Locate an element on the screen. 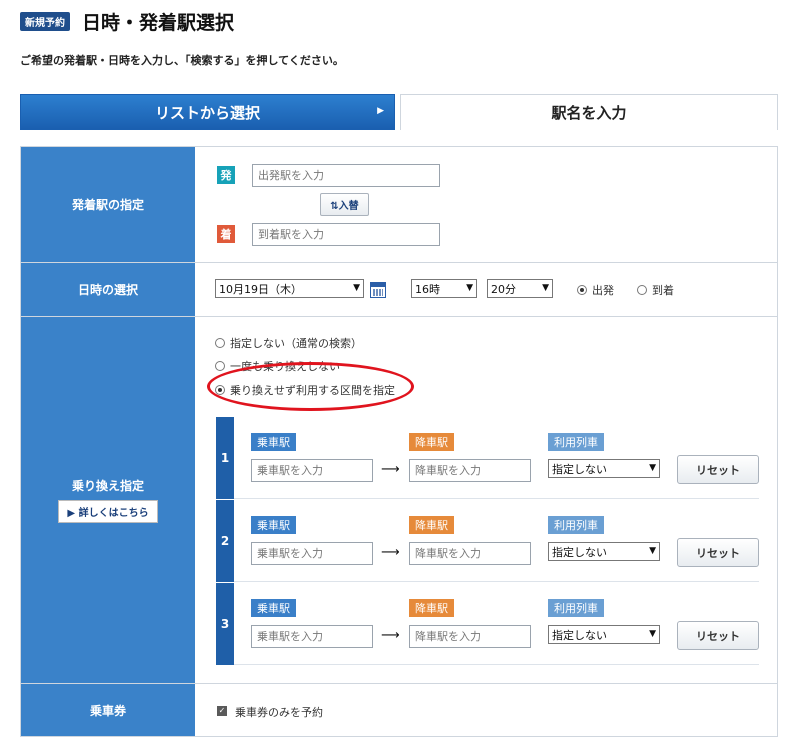 This screenshot has height=751, width=800. stations-row: 発着駅の指定 発 ⇅入替 着 is located at coordinates (399, 205).